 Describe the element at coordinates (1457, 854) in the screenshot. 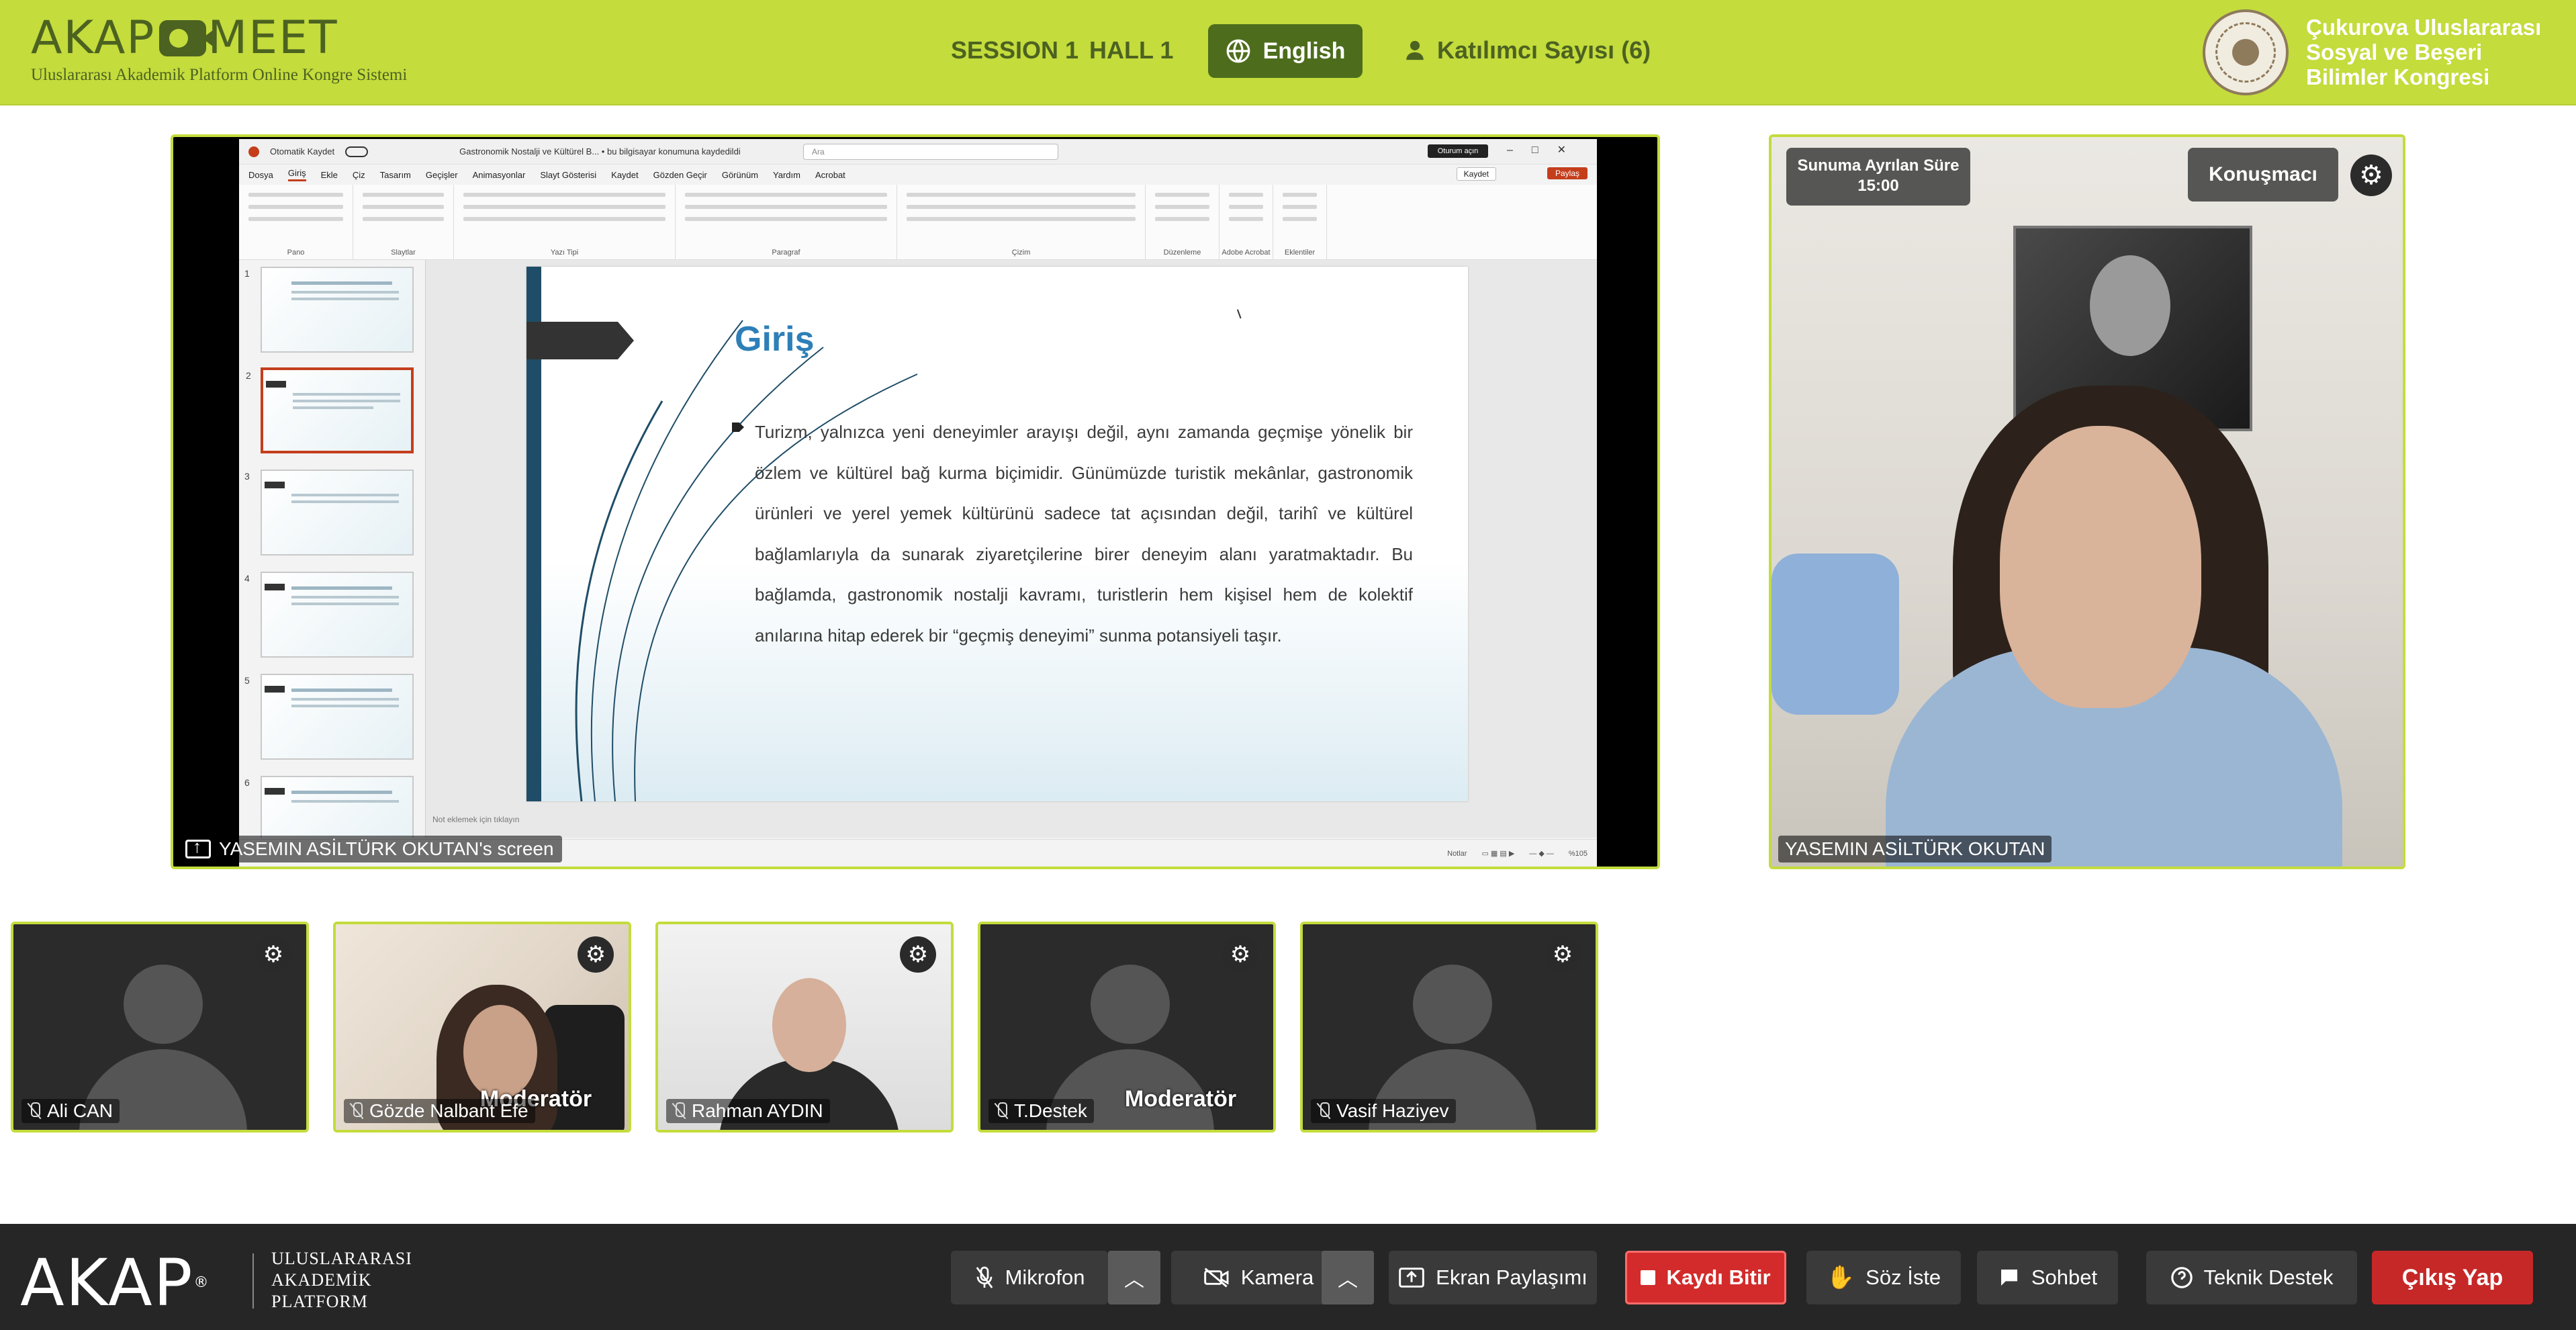

I see `notes-toggle: Notlar` at that location.